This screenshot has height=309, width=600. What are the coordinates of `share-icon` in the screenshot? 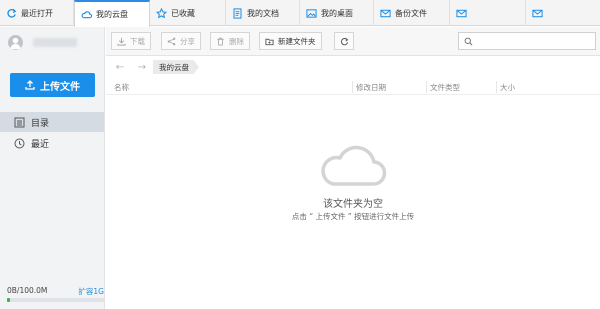 It's located at (171, 41).